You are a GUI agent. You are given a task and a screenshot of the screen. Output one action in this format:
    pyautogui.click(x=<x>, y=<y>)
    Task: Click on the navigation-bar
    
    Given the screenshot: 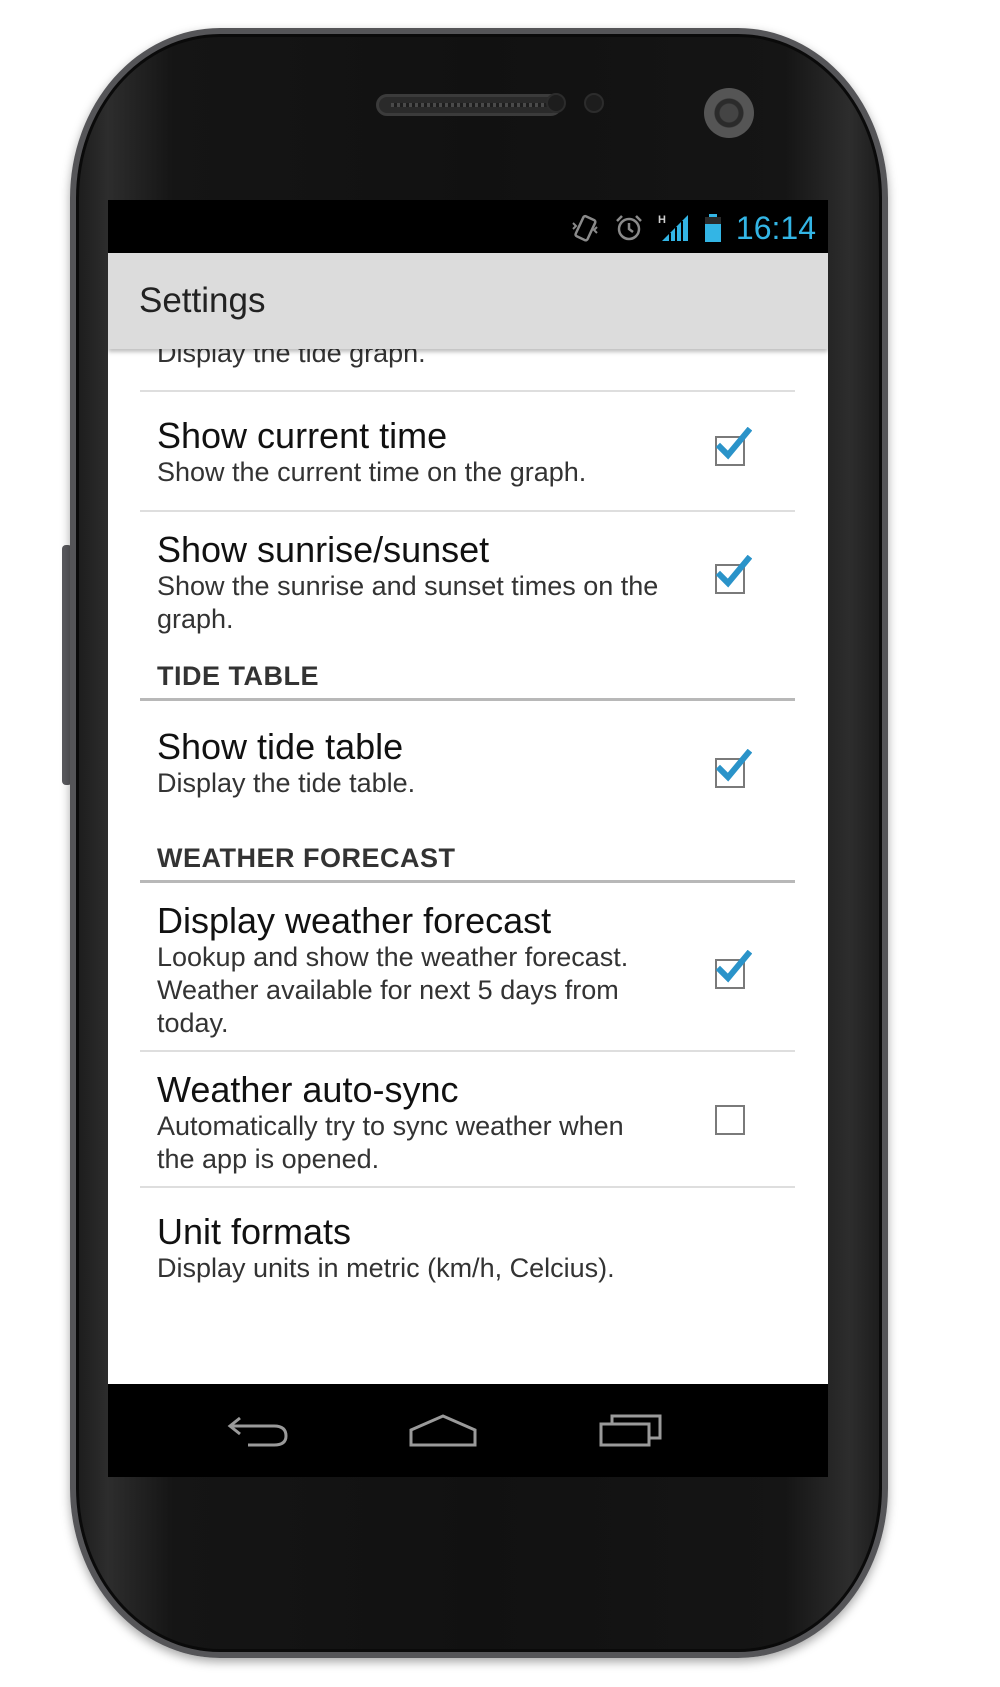 What is the action you would take?
    pyautogui.click(x=468, y=1430)
    